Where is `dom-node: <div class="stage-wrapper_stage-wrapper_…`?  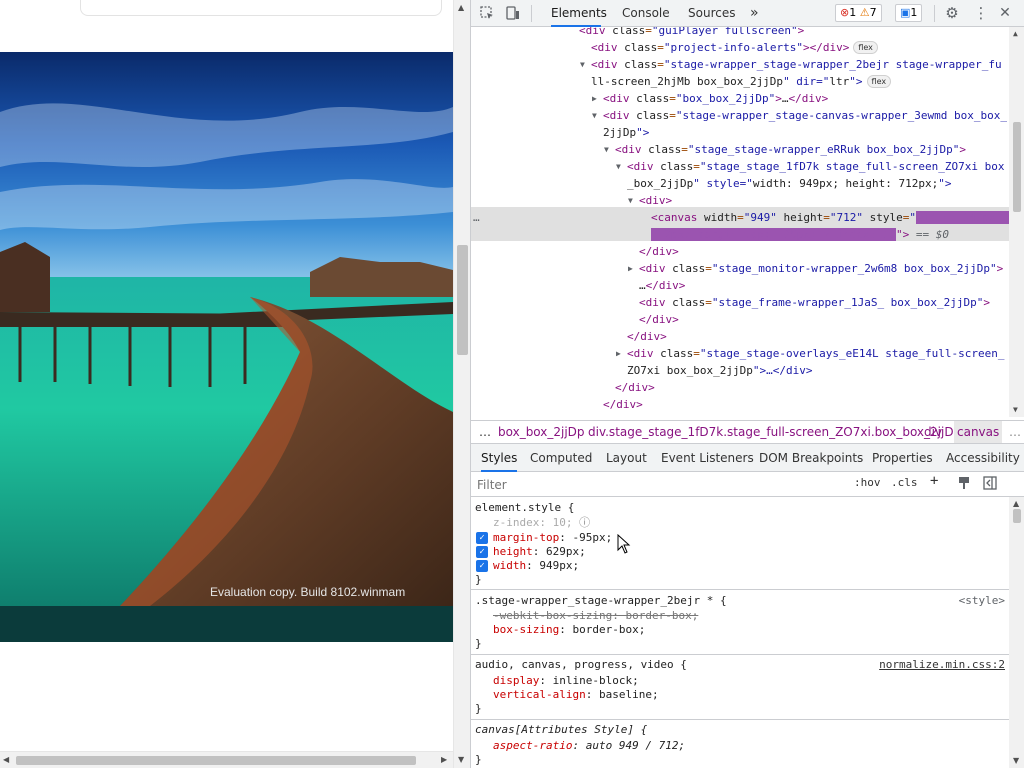 dom-node: <div class="stage-wrapper_stage-wrapper_… is located at coordinates (796, 64).